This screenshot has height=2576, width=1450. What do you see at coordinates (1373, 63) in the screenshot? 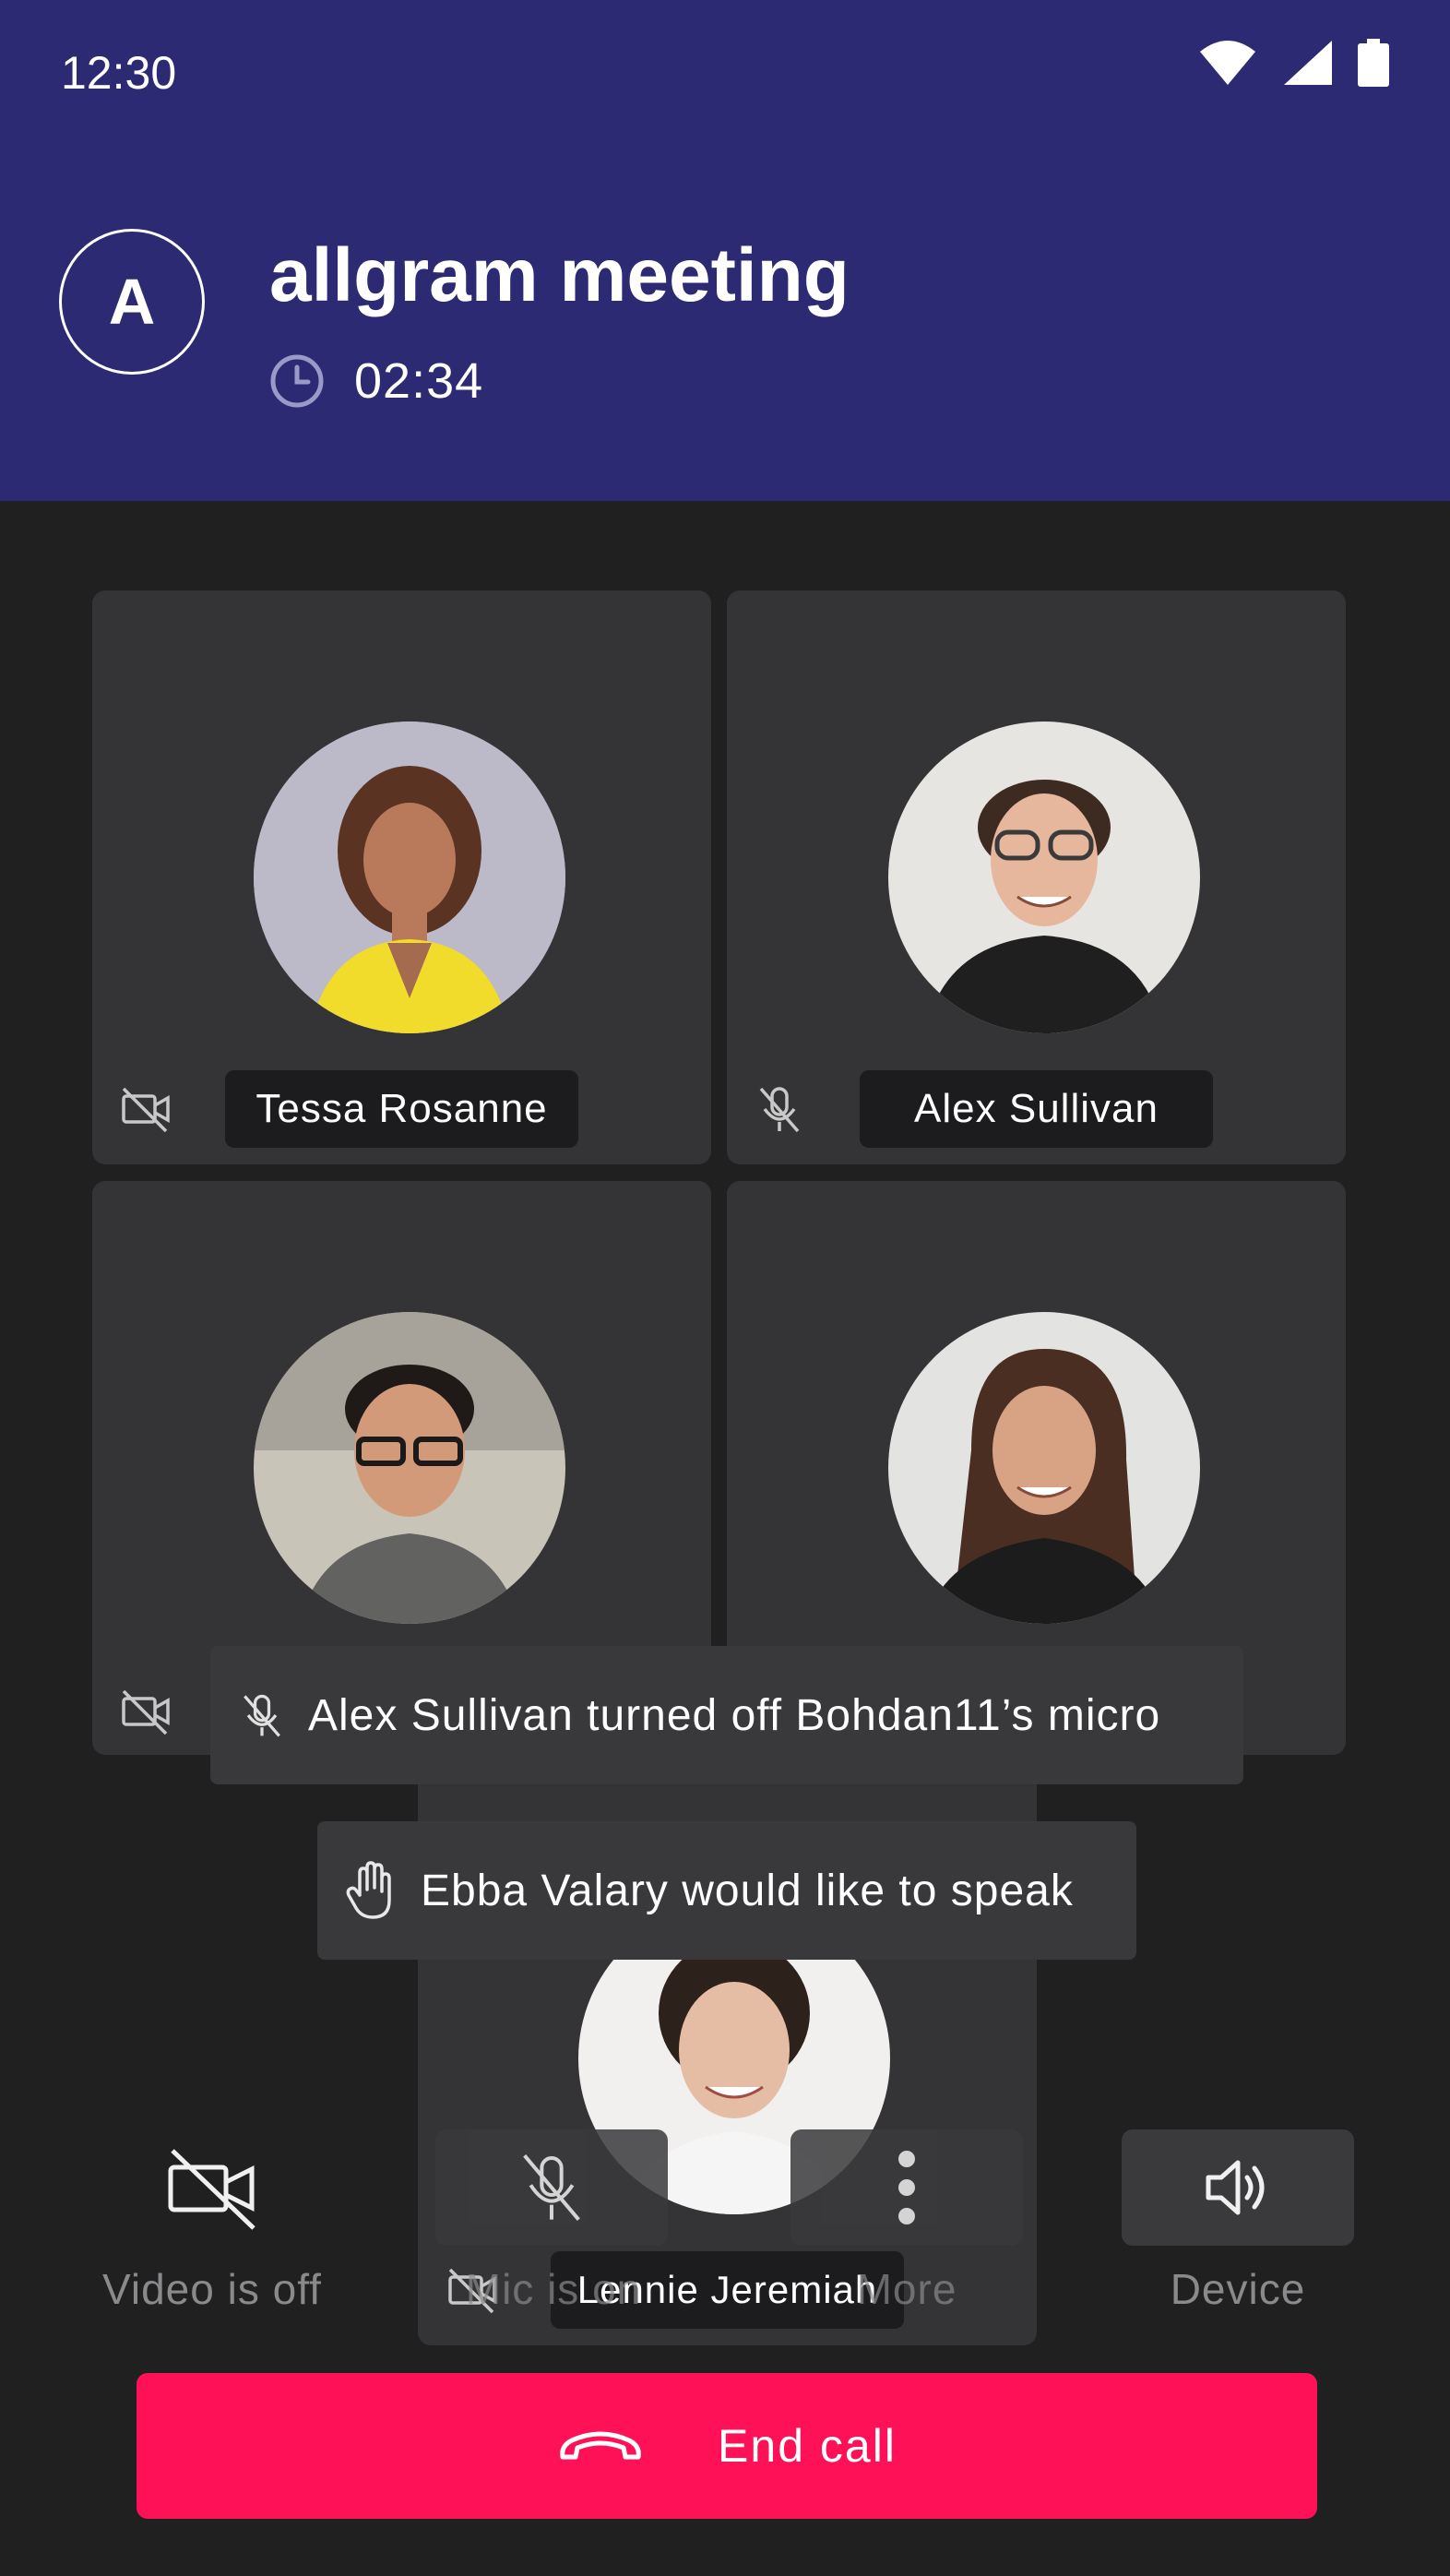
I see `battery-icon` at bounding box center [1373, 63].